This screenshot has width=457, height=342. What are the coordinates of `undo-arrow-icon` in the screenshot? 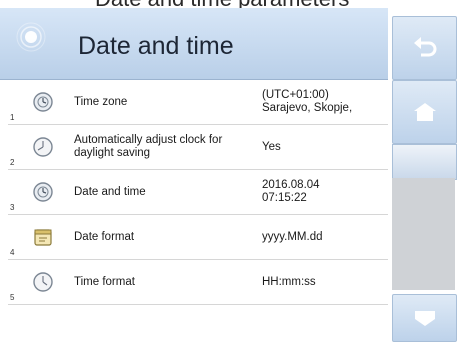 It's located at (424, 47).